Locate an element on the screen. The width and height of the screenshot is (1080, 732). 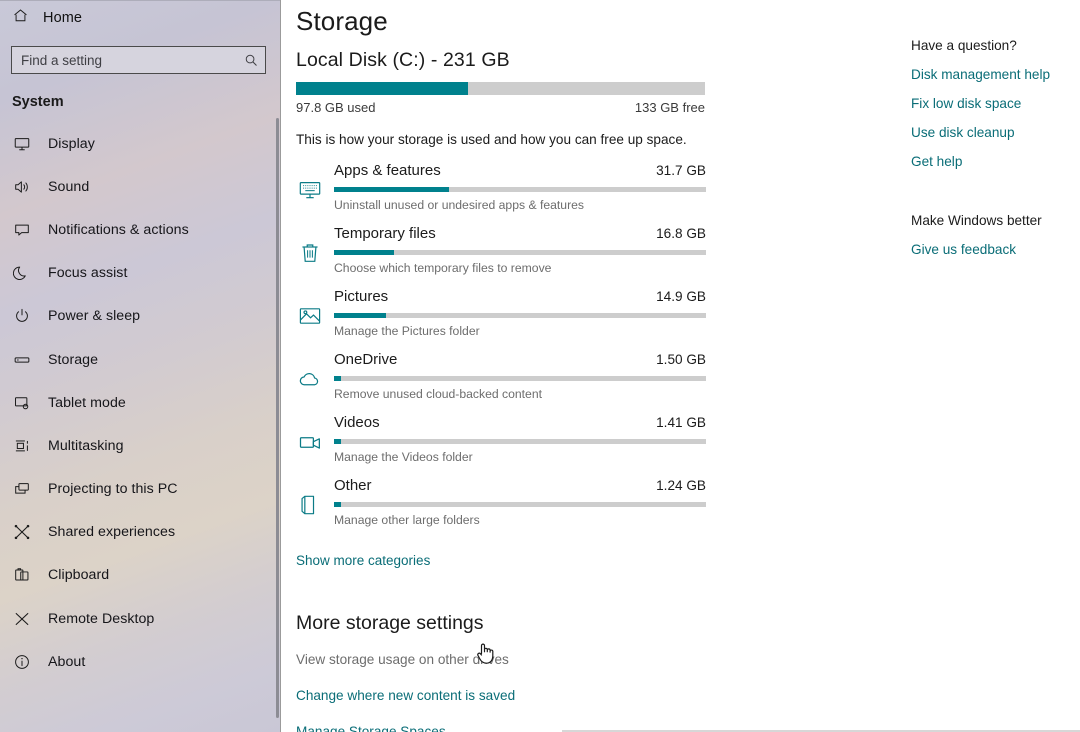
multitasking-icon is located at coordinates (22, 446).